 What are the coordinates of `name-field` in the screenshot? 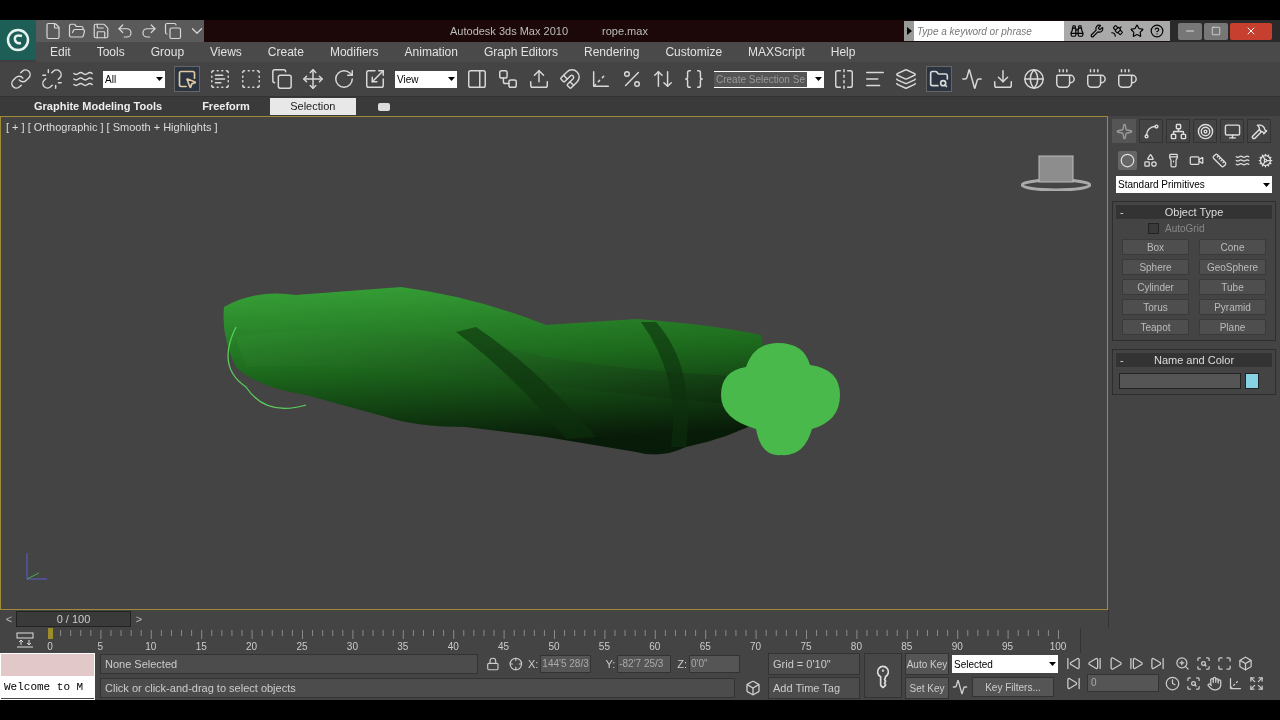 It's located at (1180, 381).